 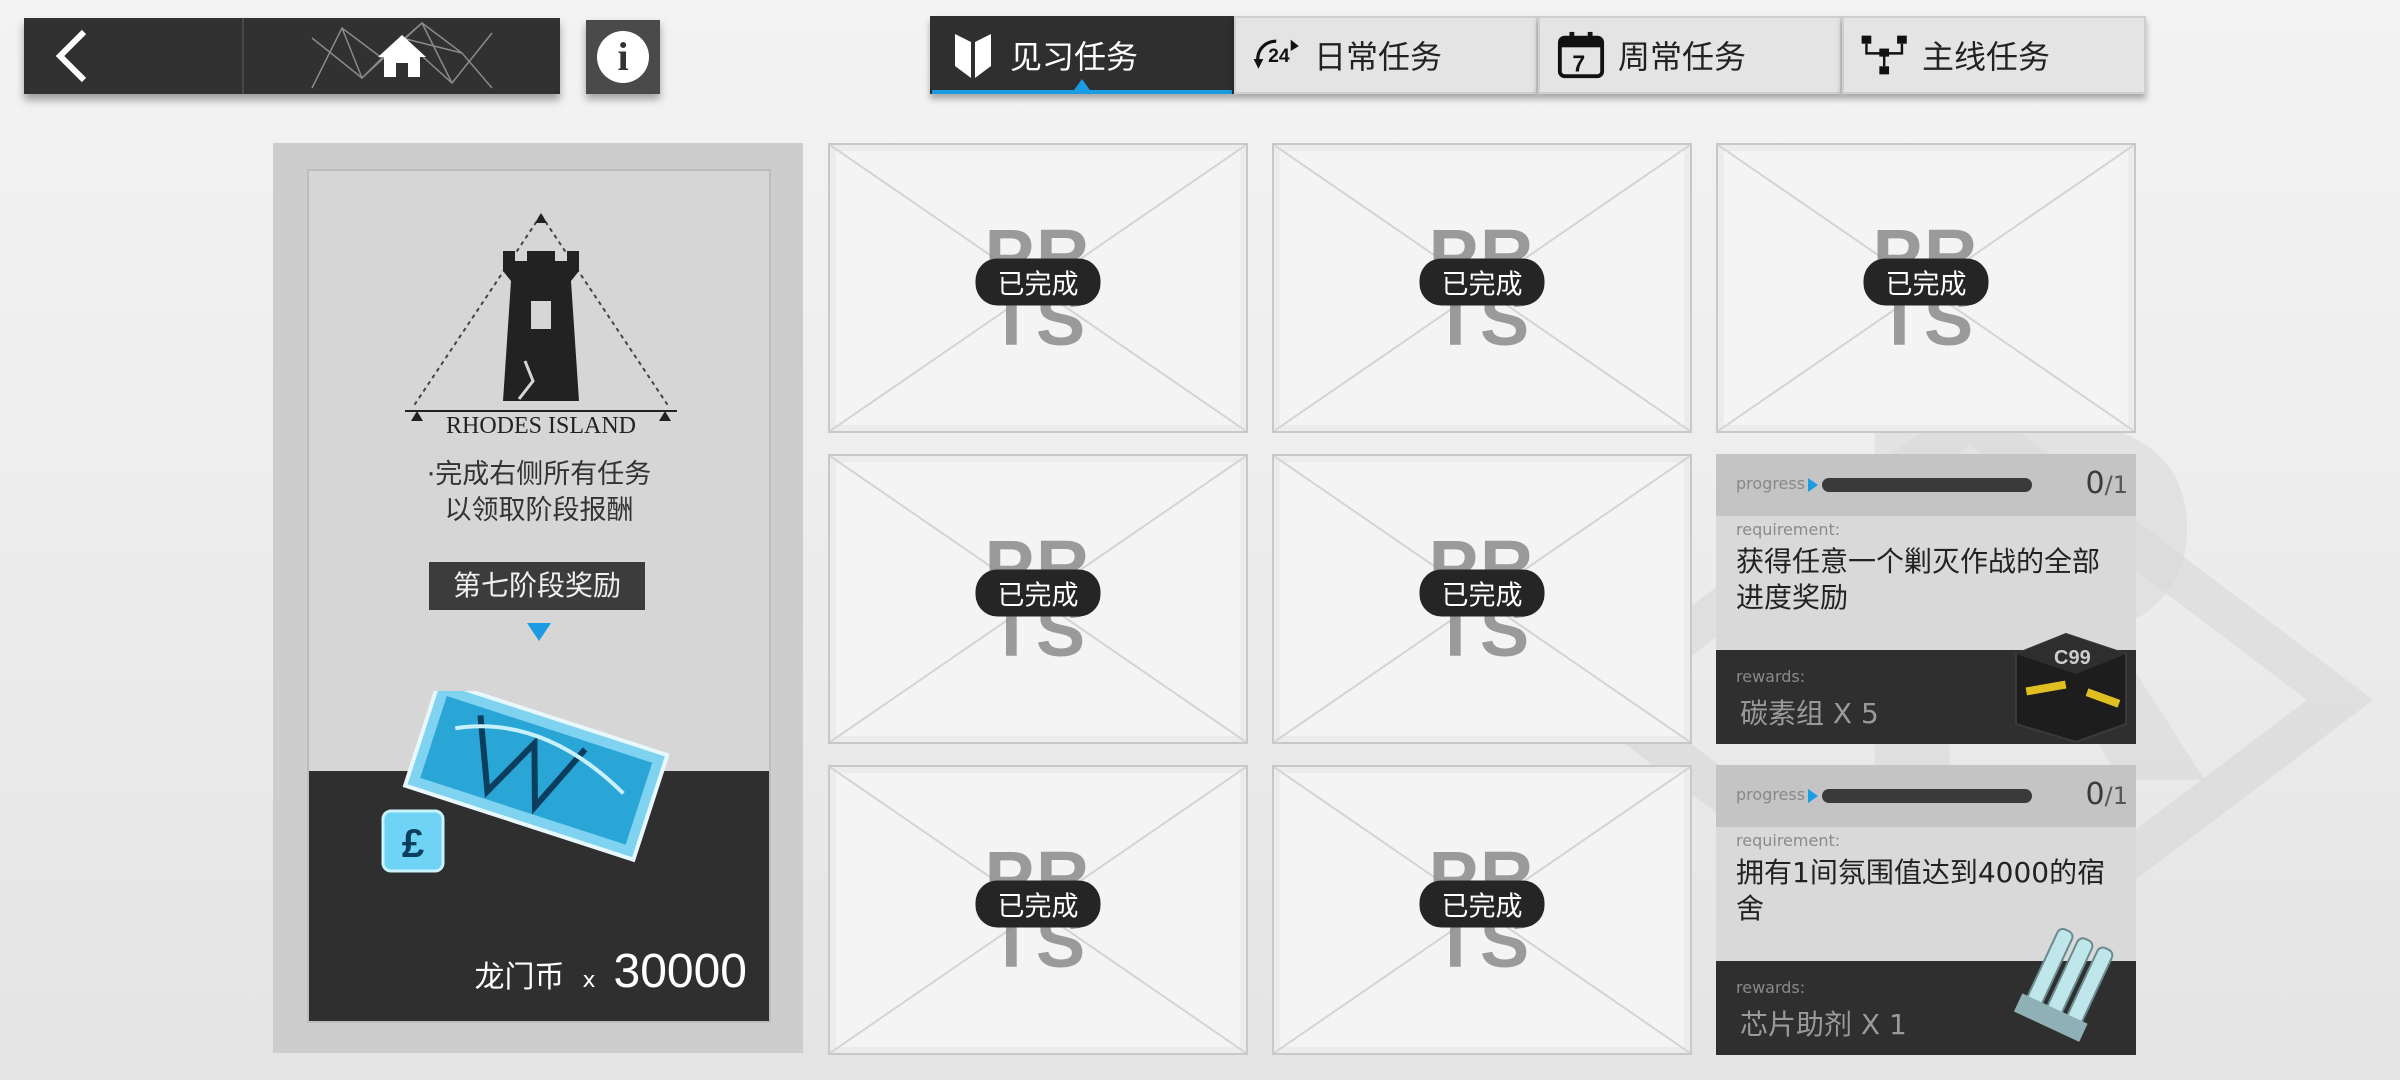 I want to click on task-reward: 芯片助剂 X 1, so click(x=1823, y=1024).